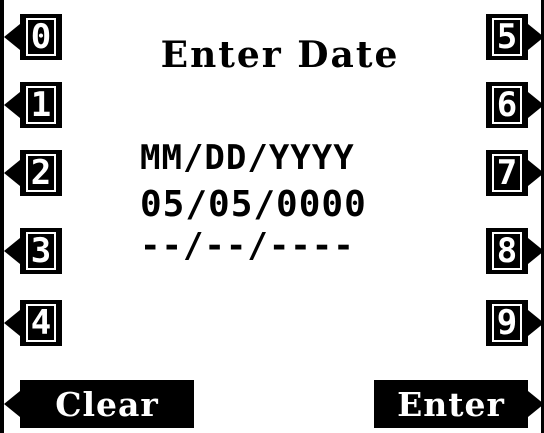 The image size is (544, 433). I want to click on key-2-box: 2, so click(41, 173).